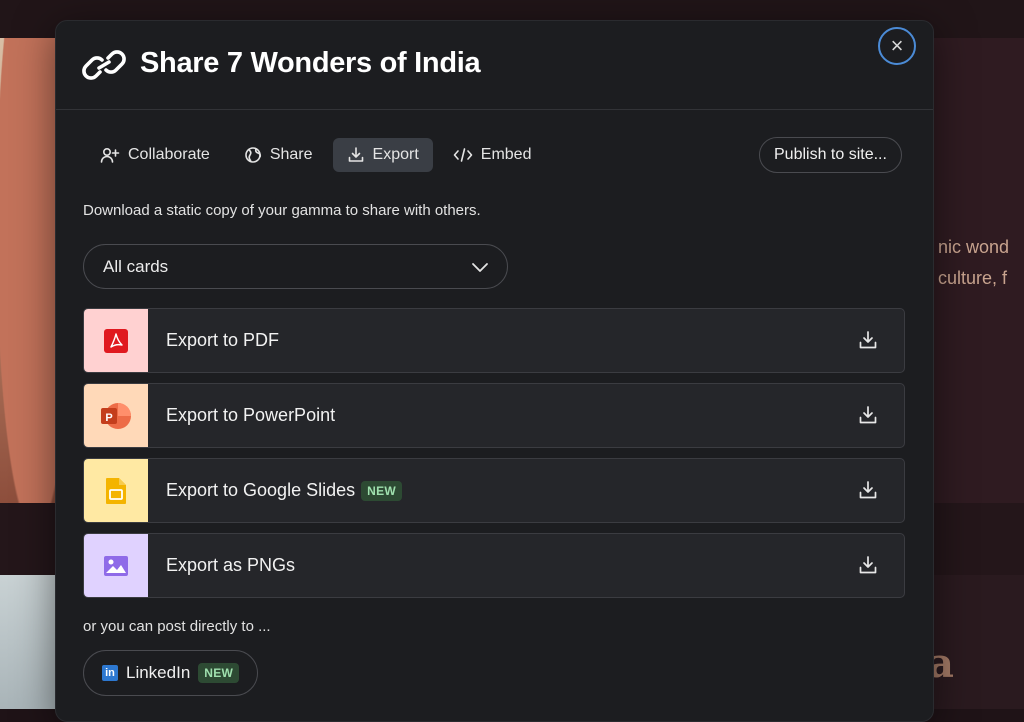 The width and height of the screenshot is (1024, 722). I want to click on export-powerpoint-label: Export to PowerPoint, so click(250, 415).